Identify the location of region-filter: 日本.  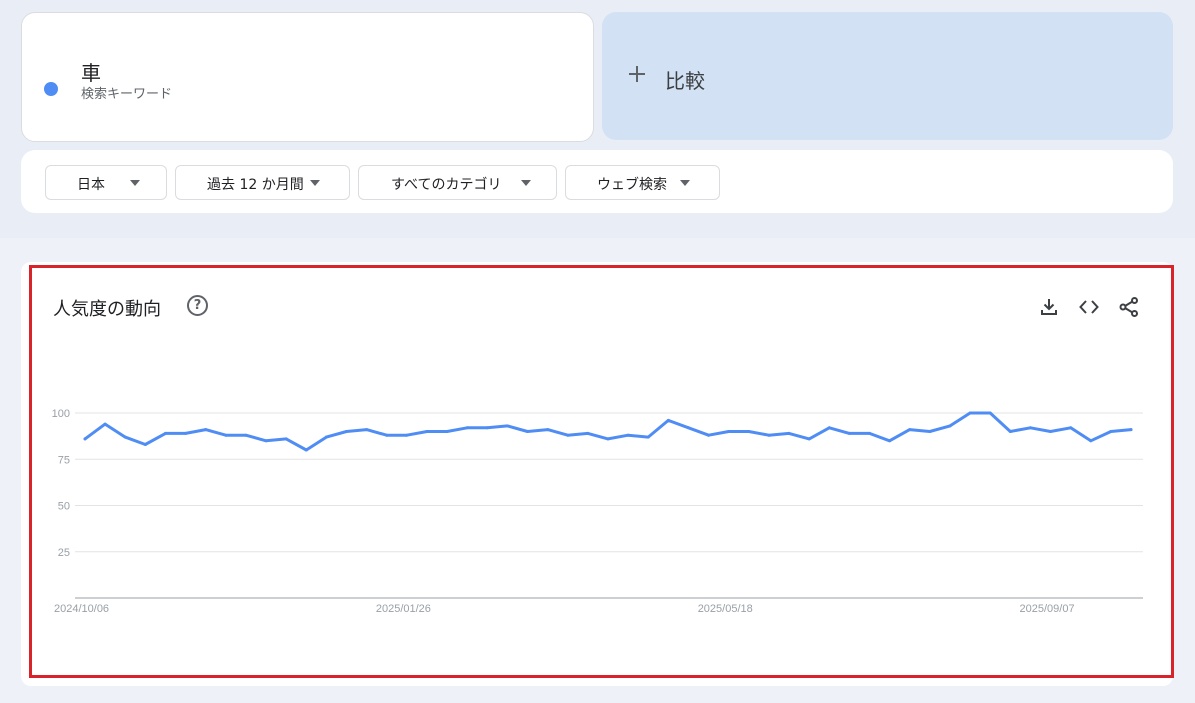
(106, 182).